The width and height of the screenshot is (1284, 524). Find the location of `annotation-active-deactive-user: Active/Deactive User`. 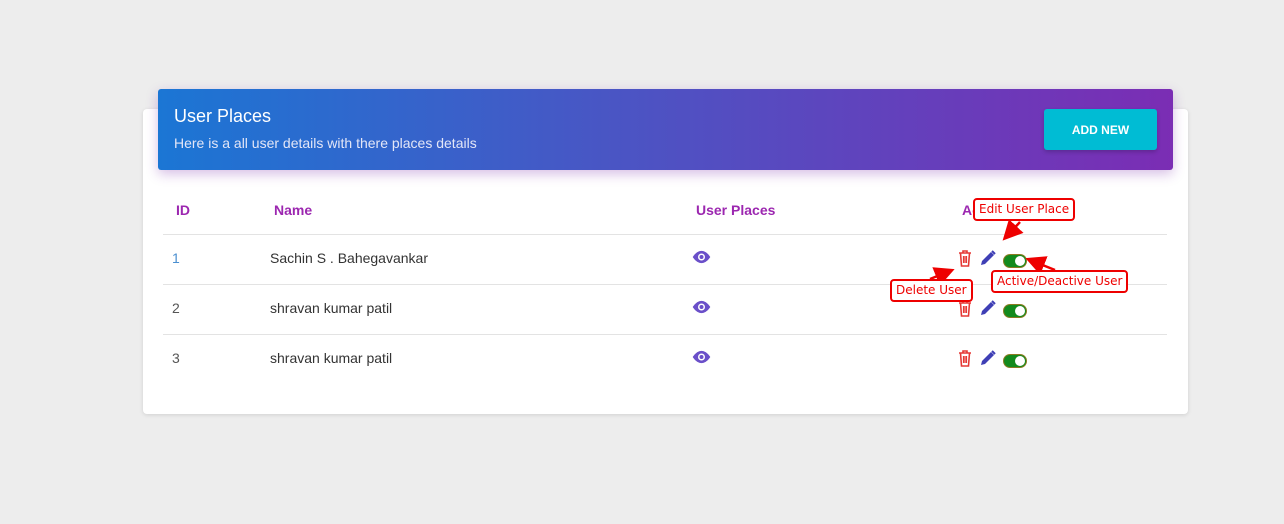

annotation-active-deactive-user: Active/Deactive User is located at coordinates (1060, 281).